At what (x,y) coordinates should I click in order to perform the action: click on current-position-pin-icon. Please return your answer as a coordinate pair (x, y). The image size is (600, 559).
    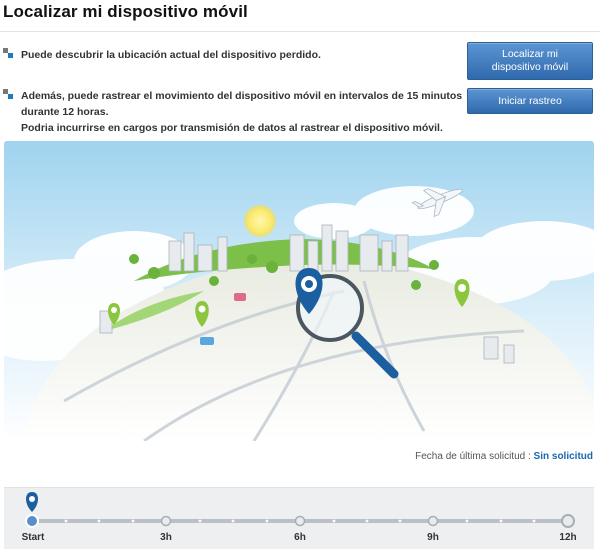
    Looking at the image, I should click on (32, 502).